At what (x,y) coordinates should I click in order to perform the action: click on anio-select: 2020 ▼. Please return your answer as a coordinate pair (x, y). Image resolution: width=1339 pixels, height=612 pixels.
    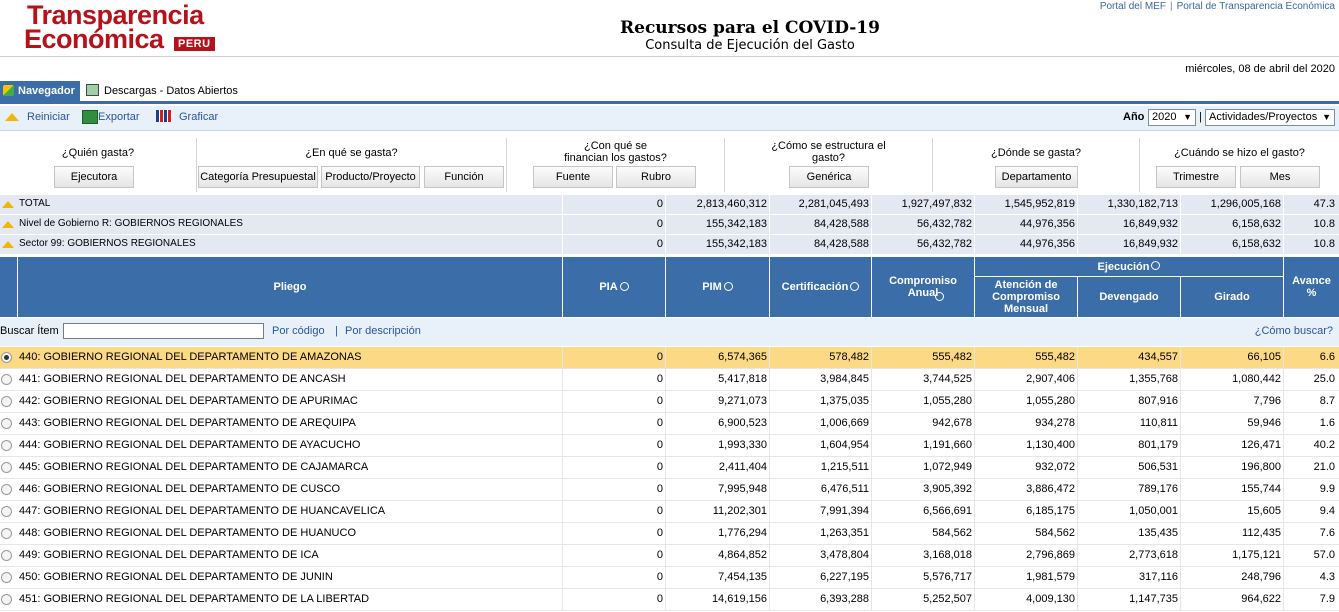
    Looking at the image, I should click on (1172, 117).